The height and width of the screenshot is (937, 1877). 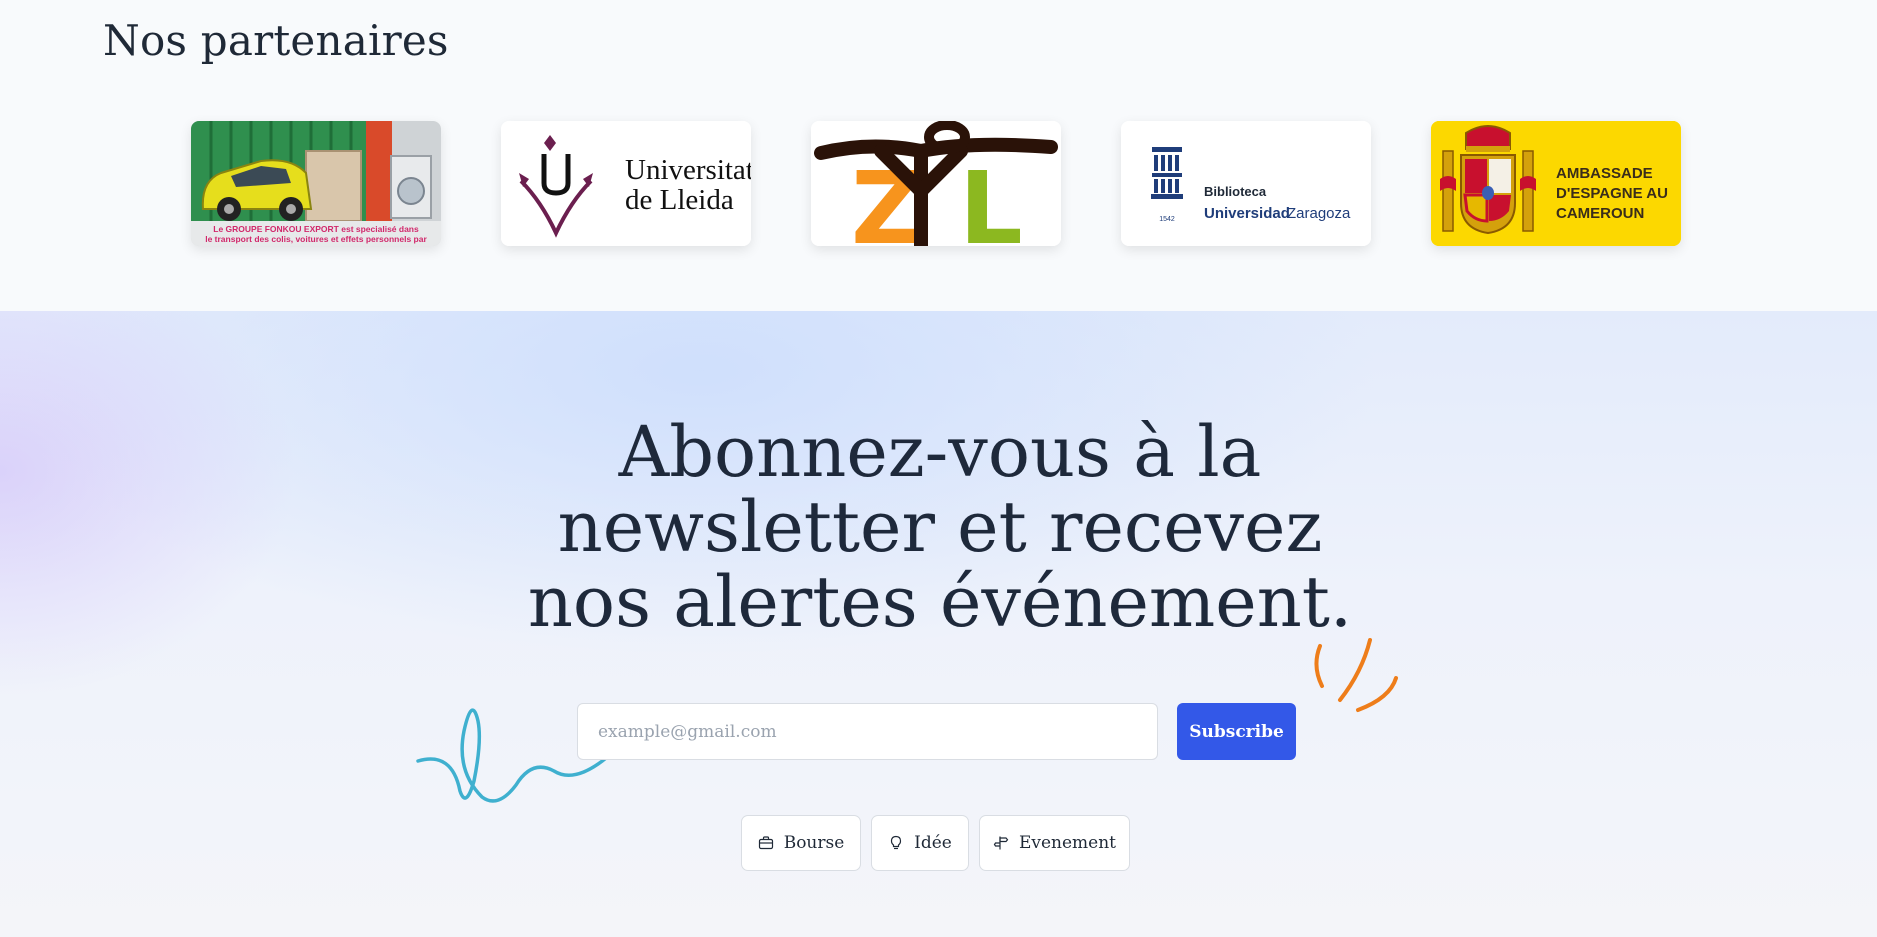 What do you see at coordinates (276, 40) in the screenshot?
I see `partners-title: Nos partenaires` at bounding box center [276, 40].